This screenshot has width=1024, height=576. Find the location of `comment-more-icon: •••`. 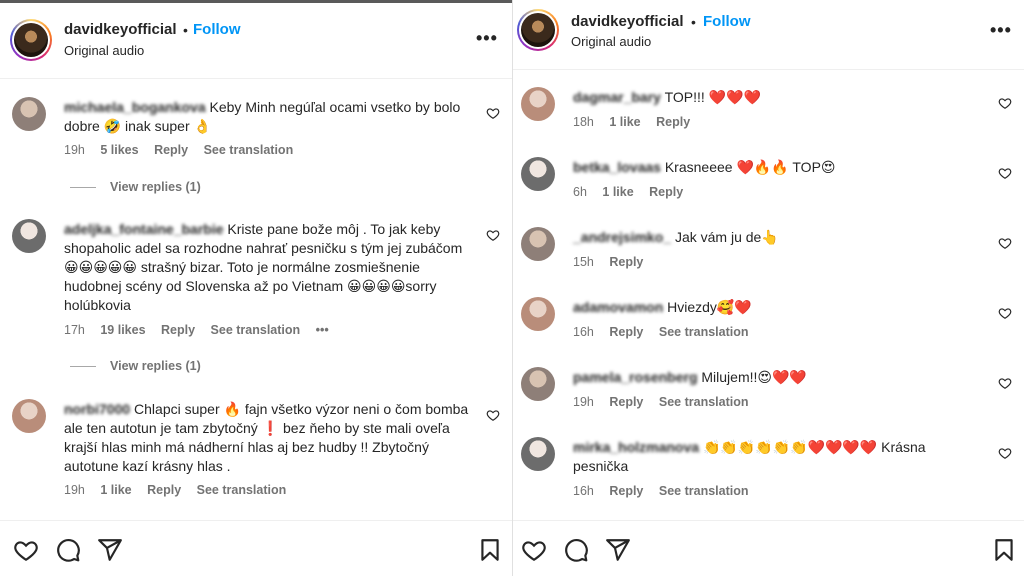

comment-more-icon: ••• is located at coordinates (322, 330).